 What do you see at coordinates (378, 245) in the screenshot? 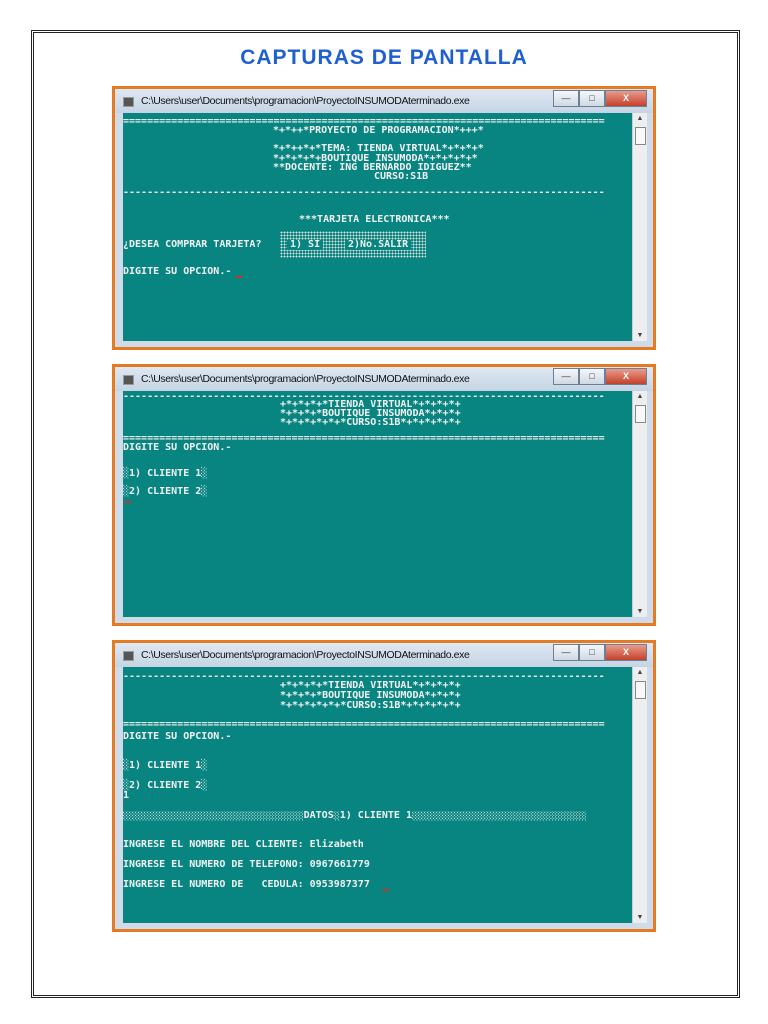
I see `option-salir: 2)No.SALIR` at bounding box center [378, 245].